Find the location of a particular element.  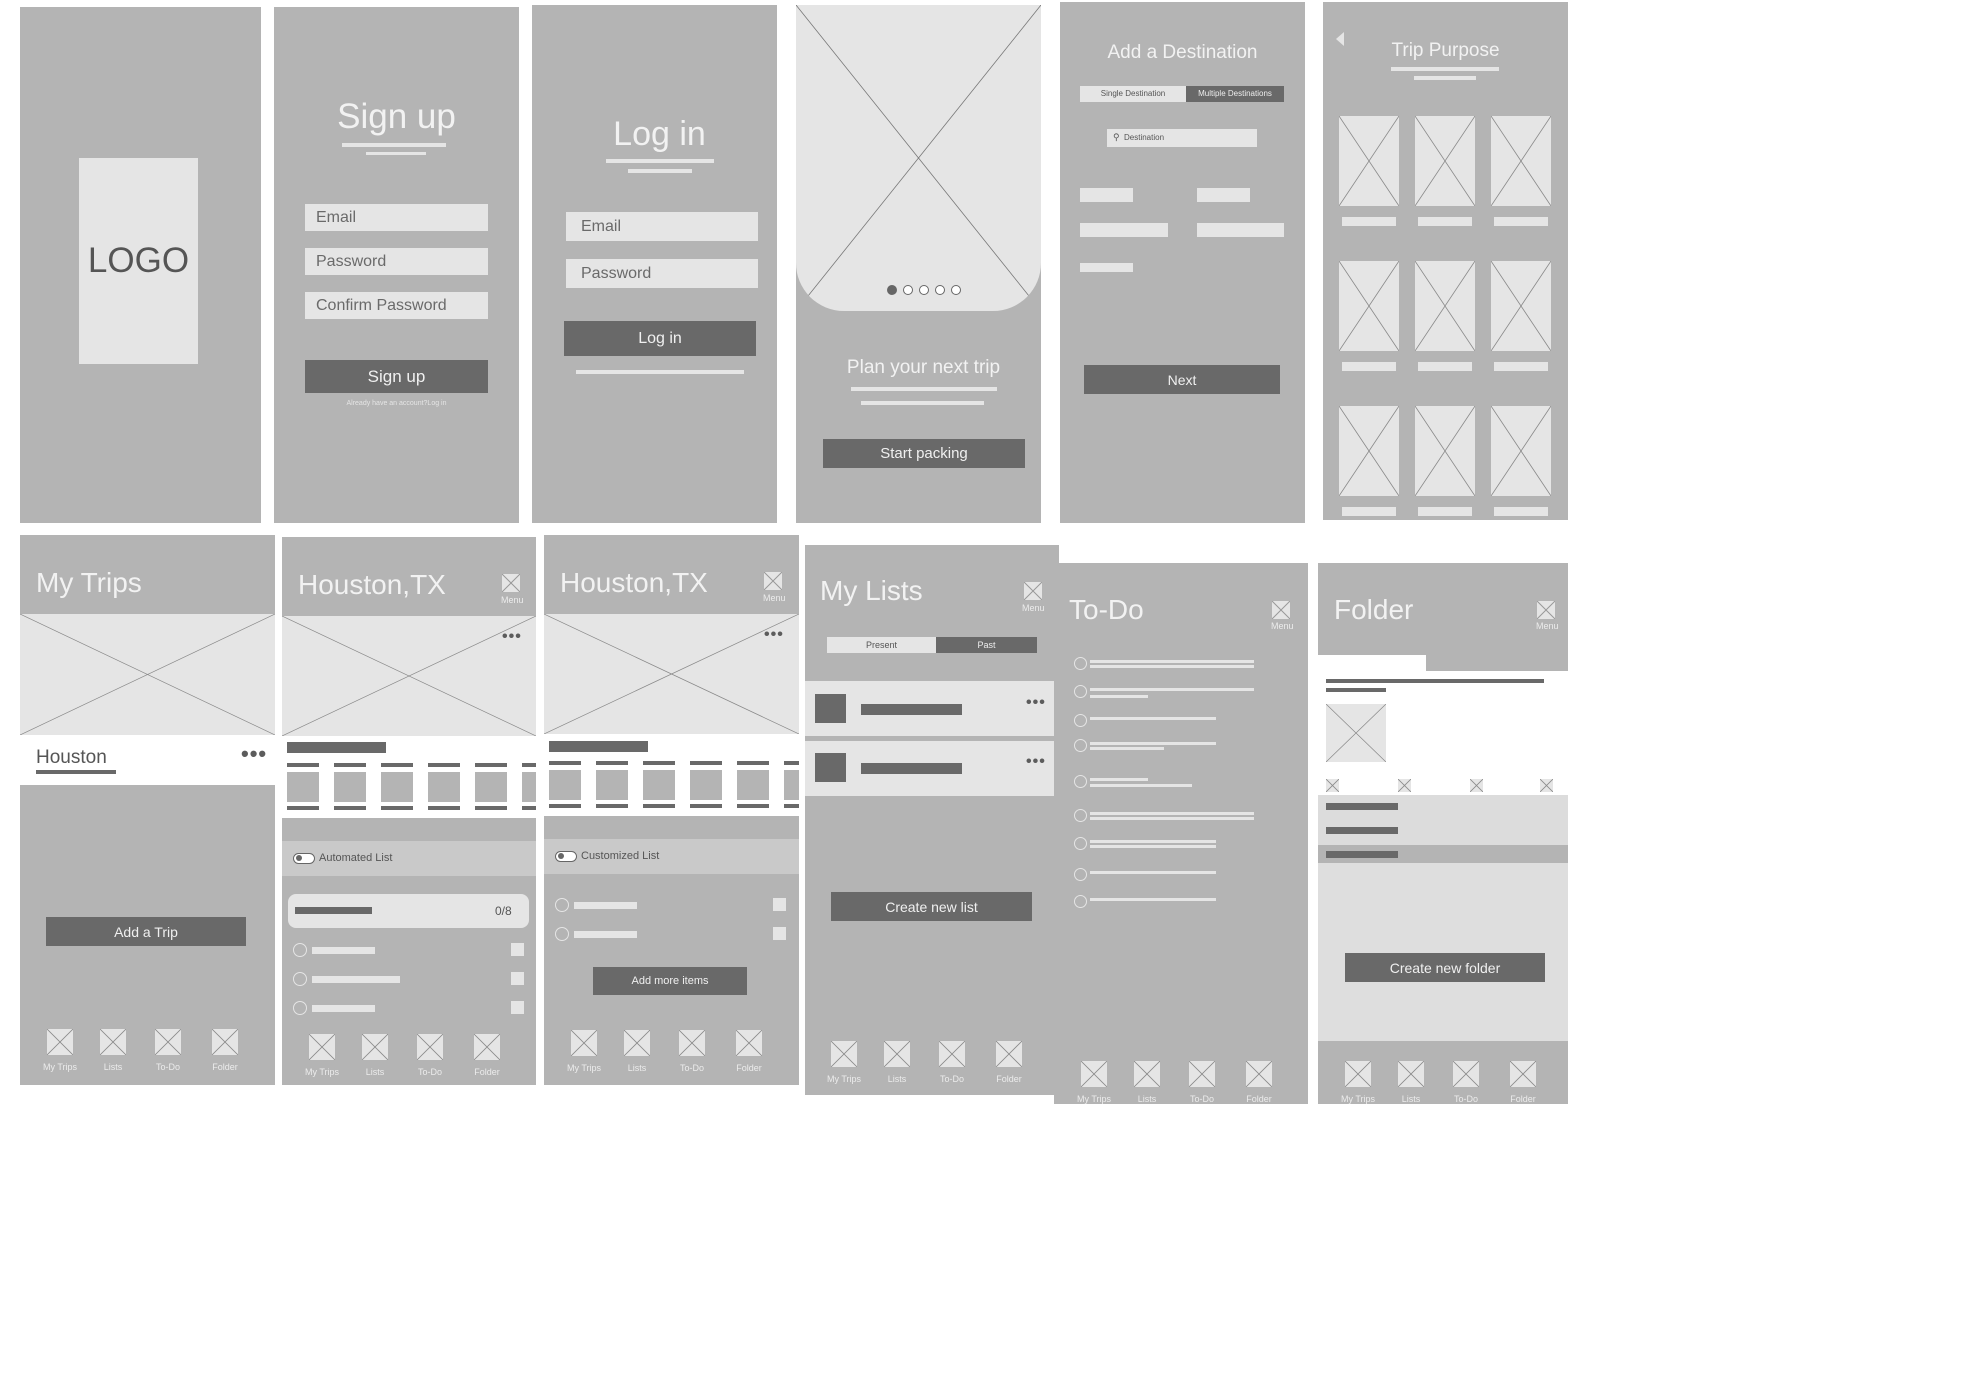

password-field: Password is located at coordinates (662, 273).